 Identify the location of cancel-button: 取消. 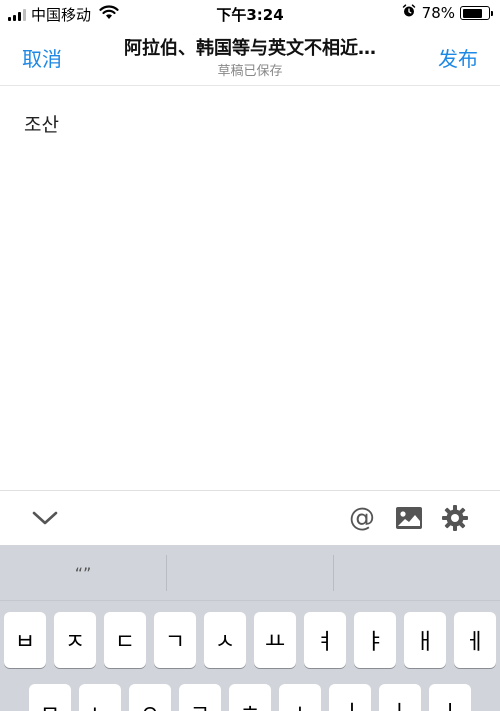
(42, 57).